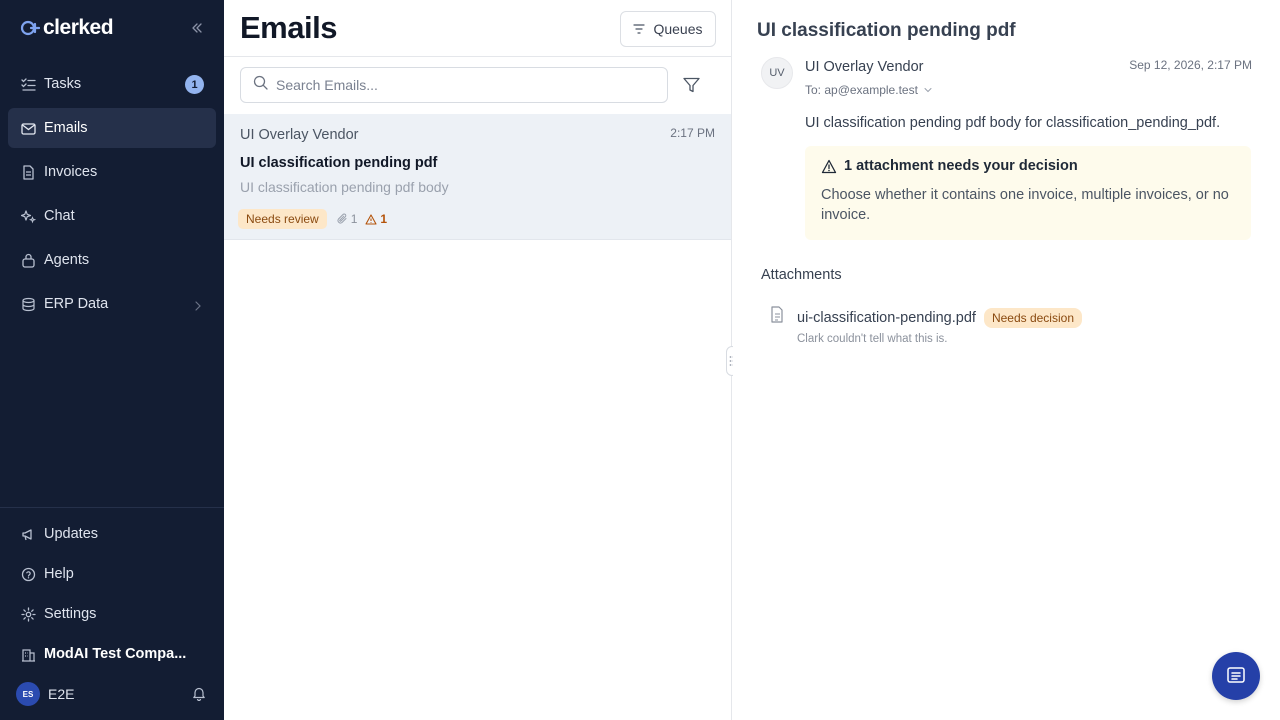 The image size is (1280, 720). Describe the element at coordinates (112, 84) in the screenshot. I see `sidebar-item-tasks: Tasks 1` at that location.